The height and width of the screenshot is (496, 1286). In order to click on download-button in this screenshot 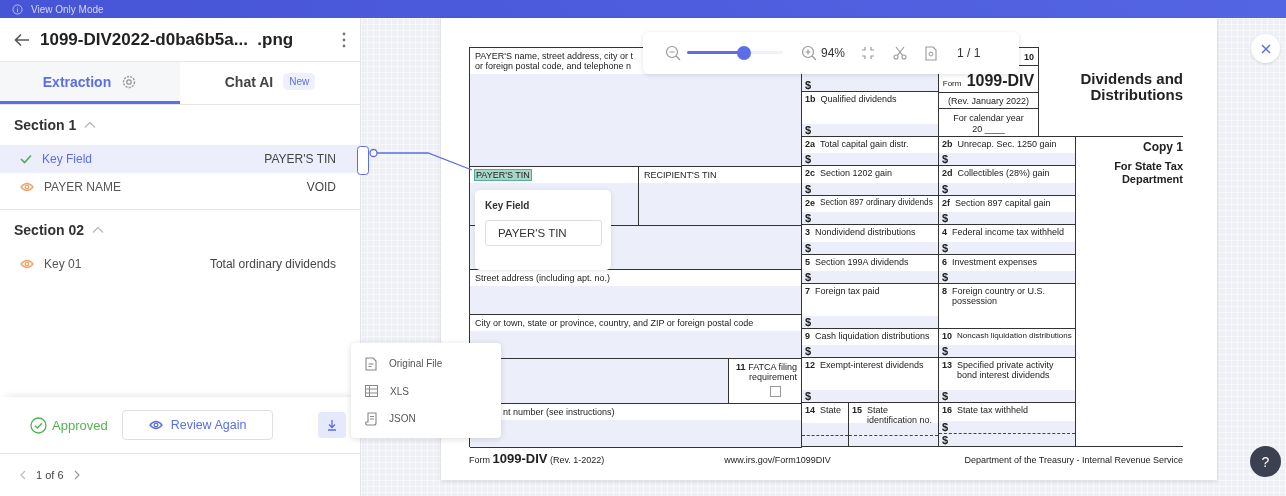, I will do `click(332, 425)`.